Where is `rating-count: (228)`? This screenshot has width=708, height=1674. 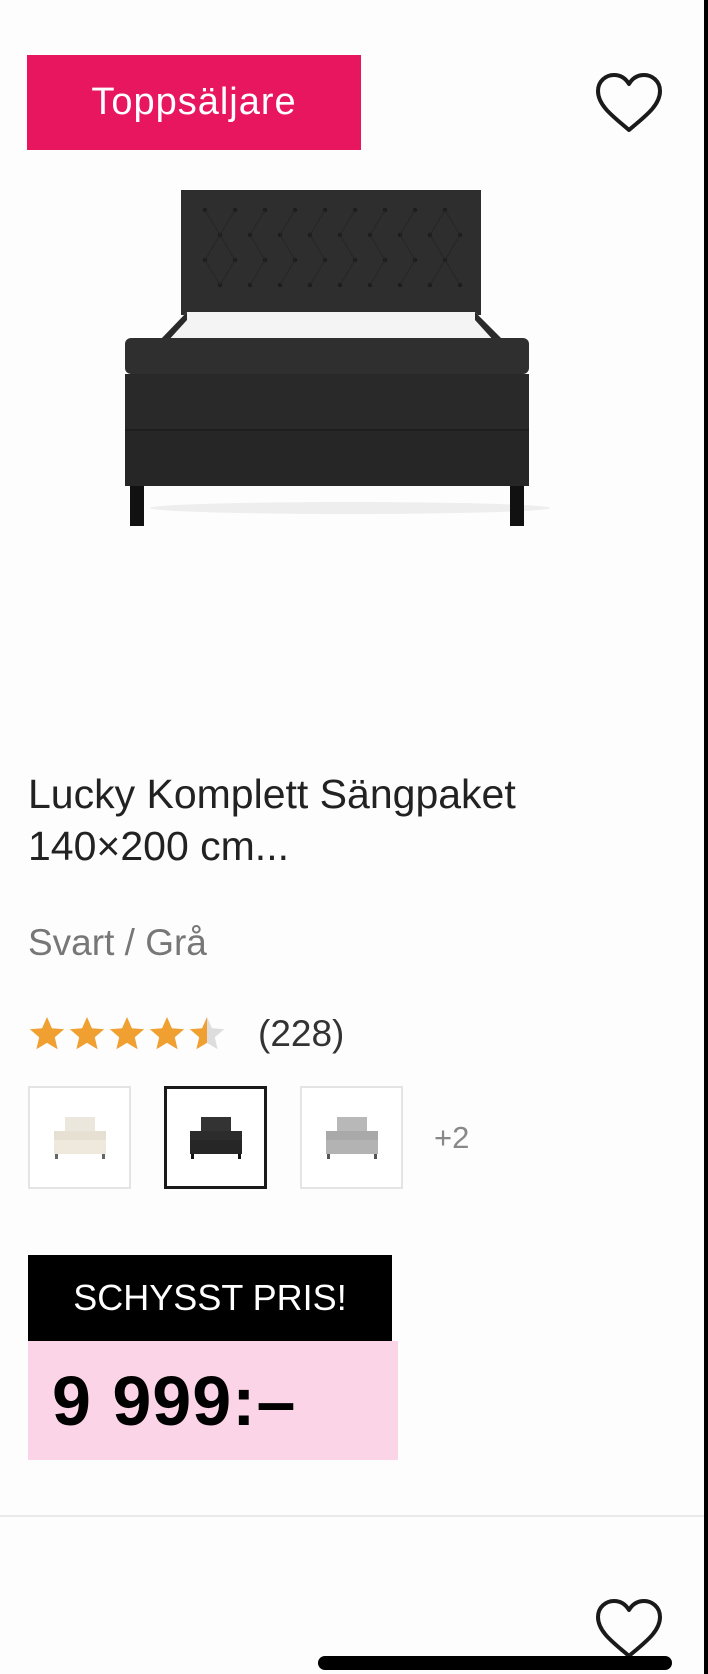
rating-count: (228) is located at coordinates (301, 1033).